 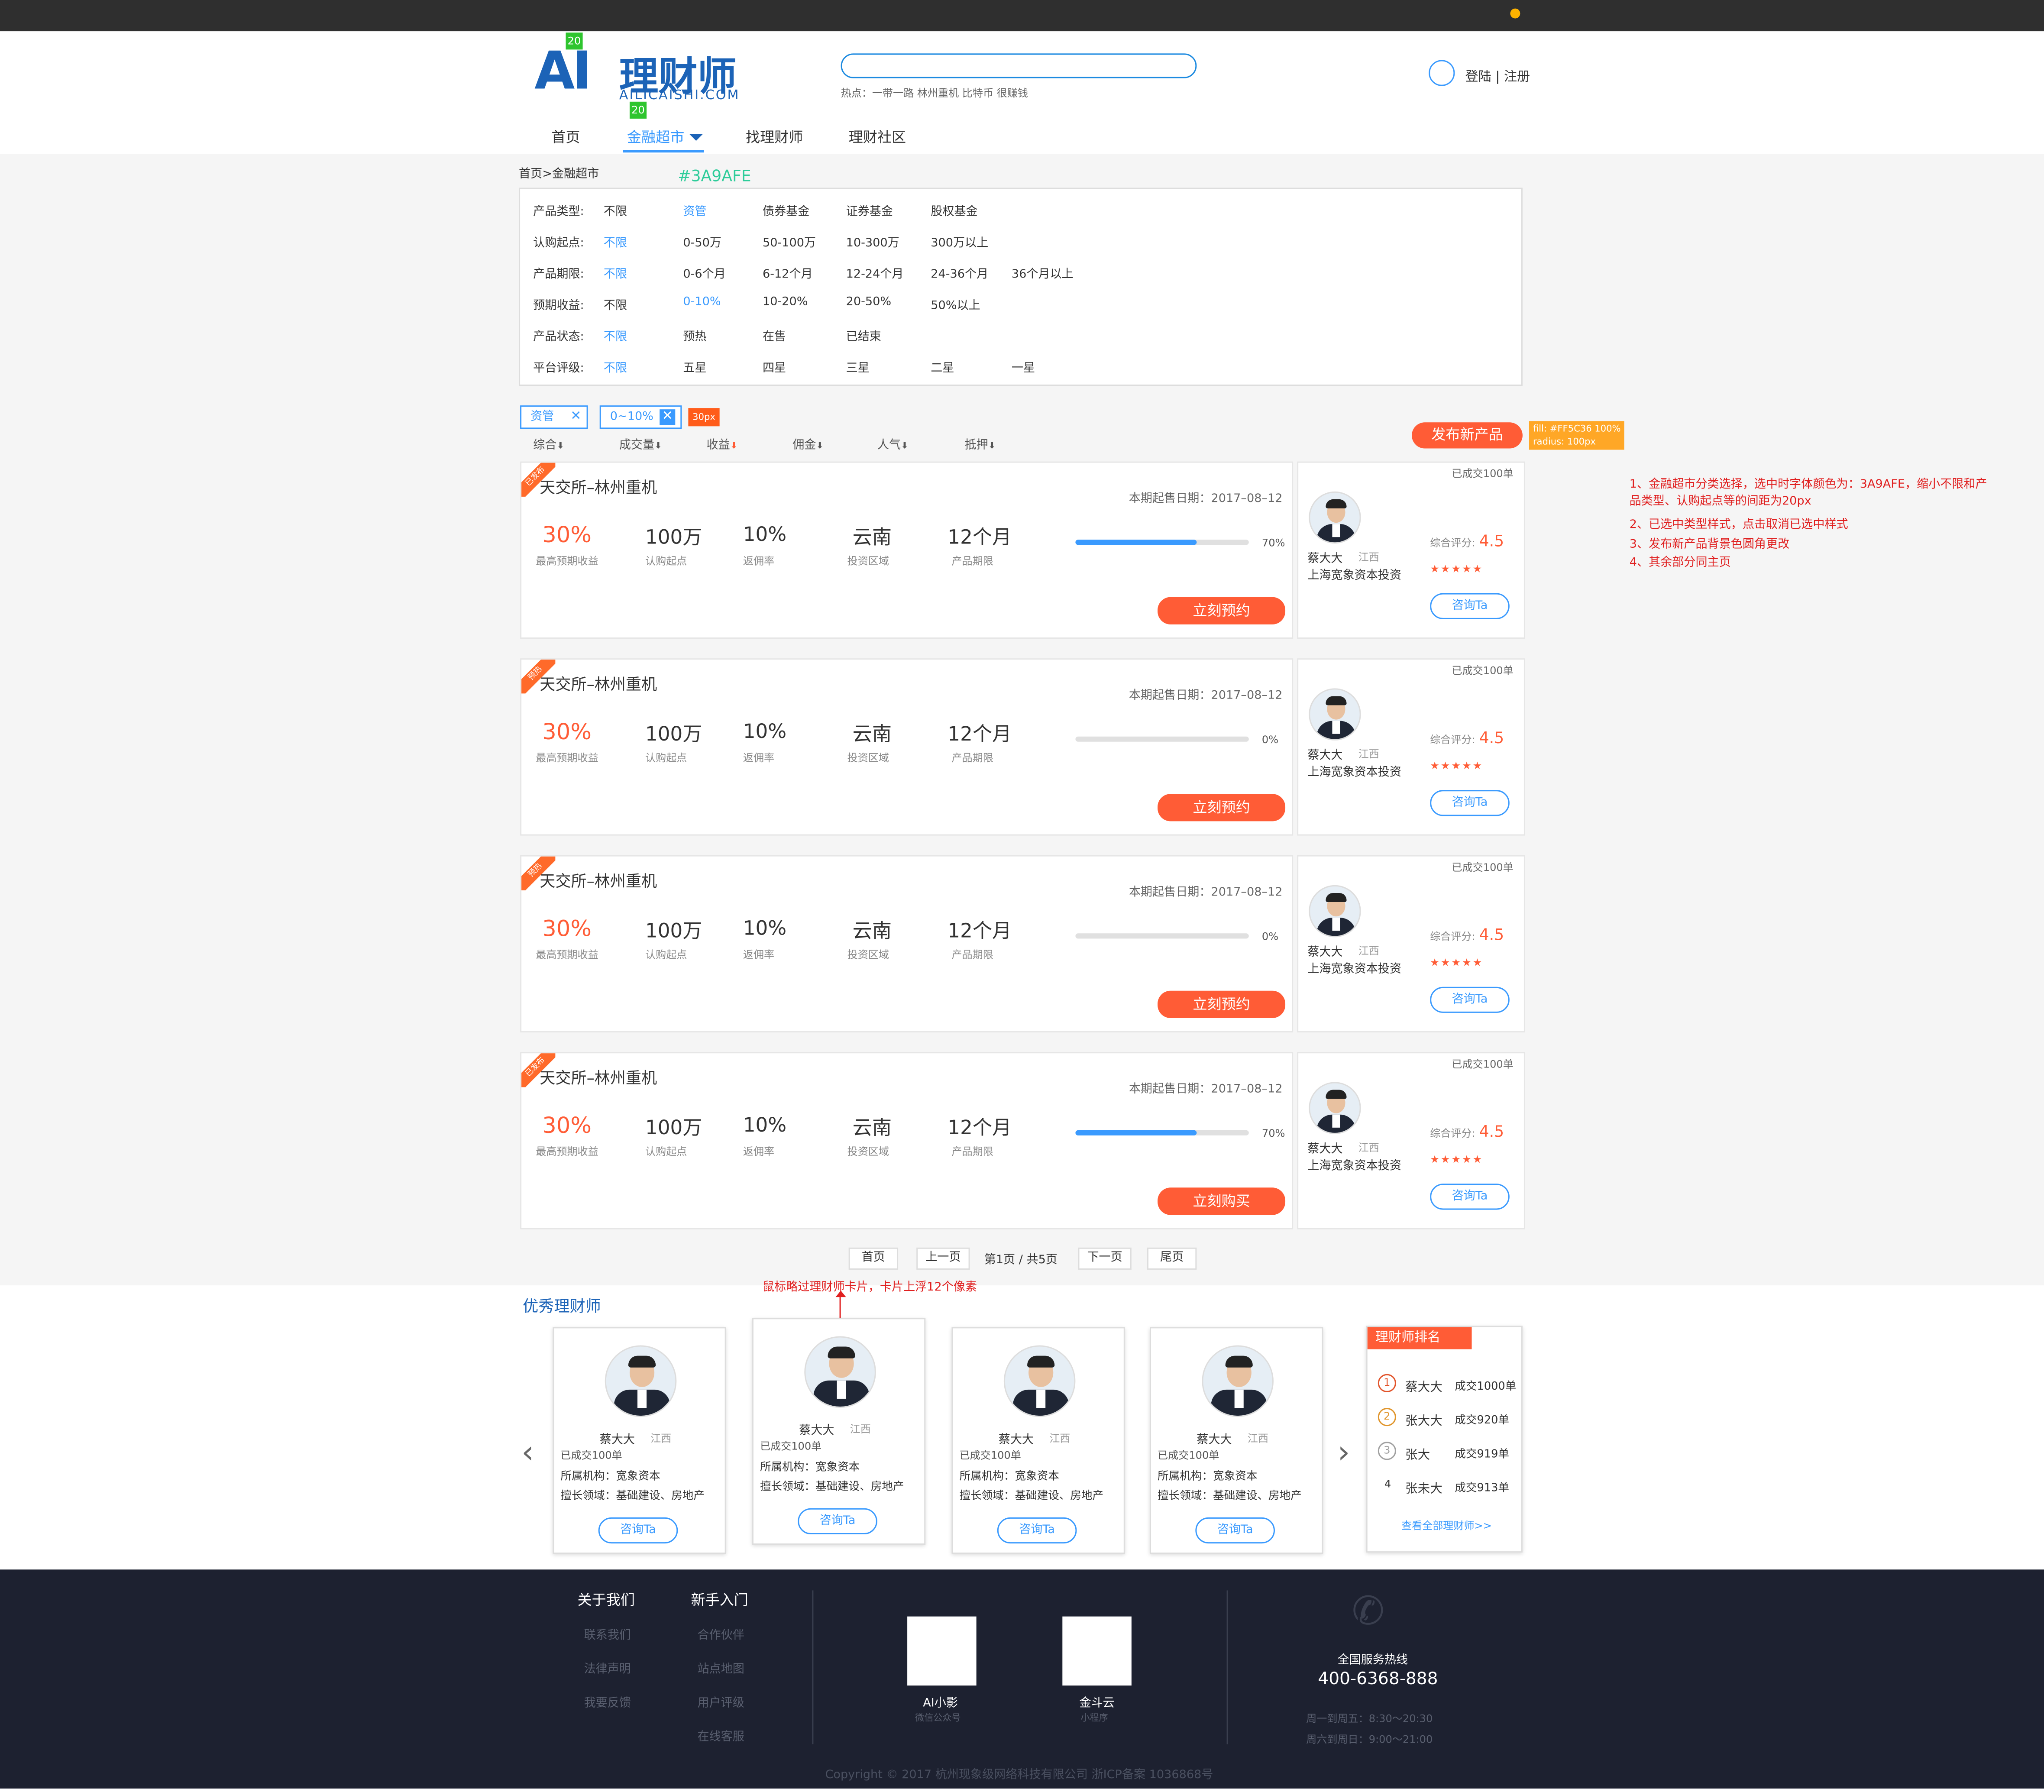 What do you see at coordinates (655, 136) in the screenshot?
I see `nav-market: 金融超市` at bounding box center [655, 136].